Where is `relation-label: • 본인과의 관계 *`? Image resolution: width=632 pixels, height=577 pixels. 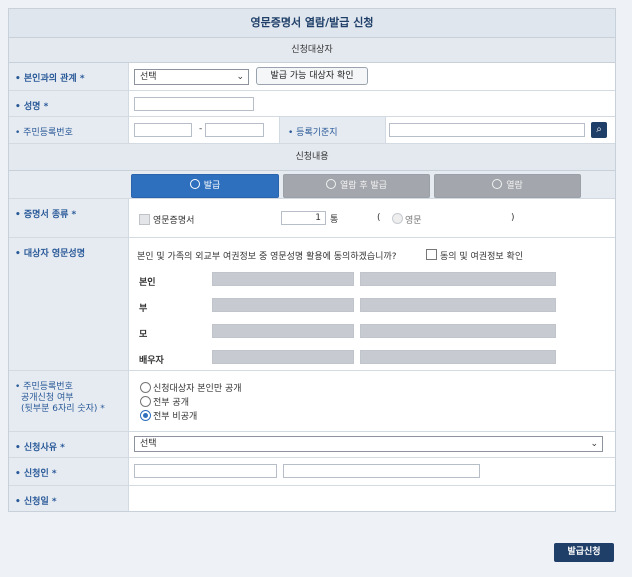 relation-label: • 본인과의 관계 * is located at coordinates (69, 76).